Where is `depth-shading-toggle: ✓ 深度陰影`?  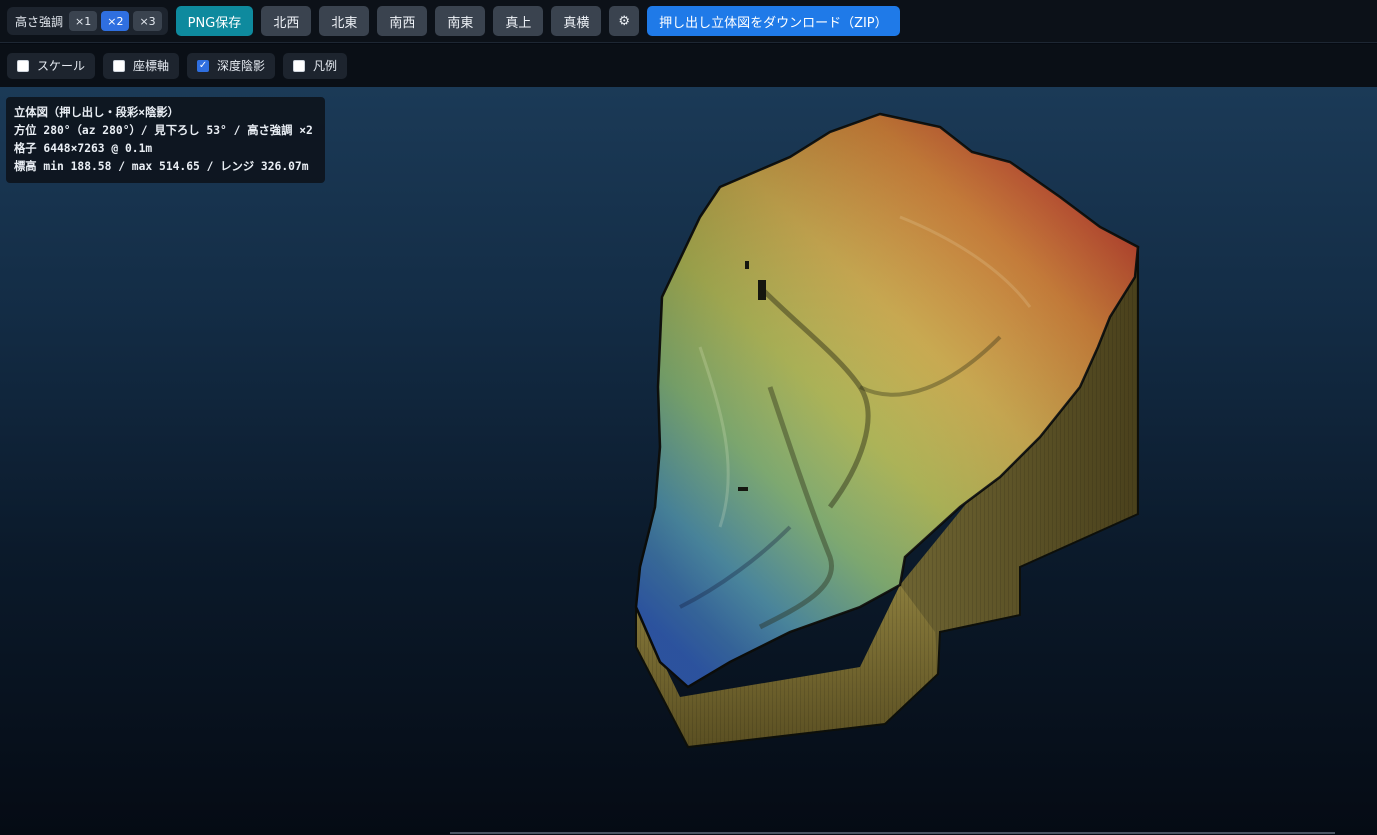
depth-shading-toggle: ✓ 深度陰影 is located at coordinates (231, 65).